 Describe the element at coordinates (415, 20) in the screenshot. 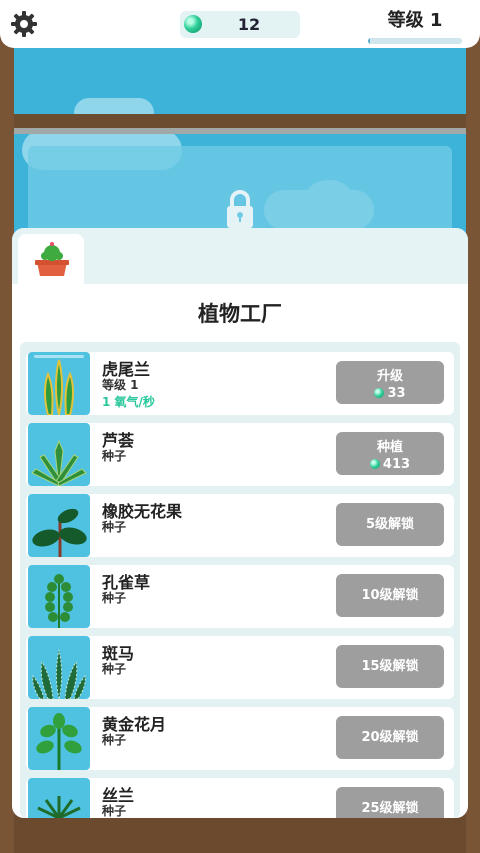

I see `level-label: 等级 1` at that location.